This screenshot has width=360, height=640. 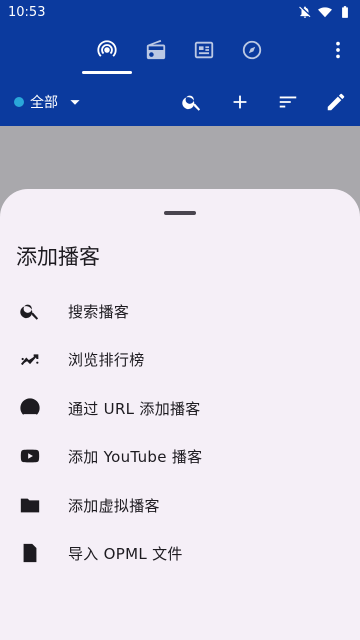 I want to click on file-code-icon, so click(x=30, y=553).